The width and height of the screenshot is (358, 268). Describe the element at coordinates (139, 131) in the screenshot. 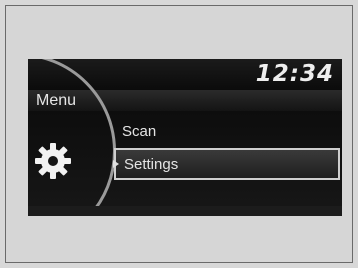

I see `menu-item-label: Scan` at that location.